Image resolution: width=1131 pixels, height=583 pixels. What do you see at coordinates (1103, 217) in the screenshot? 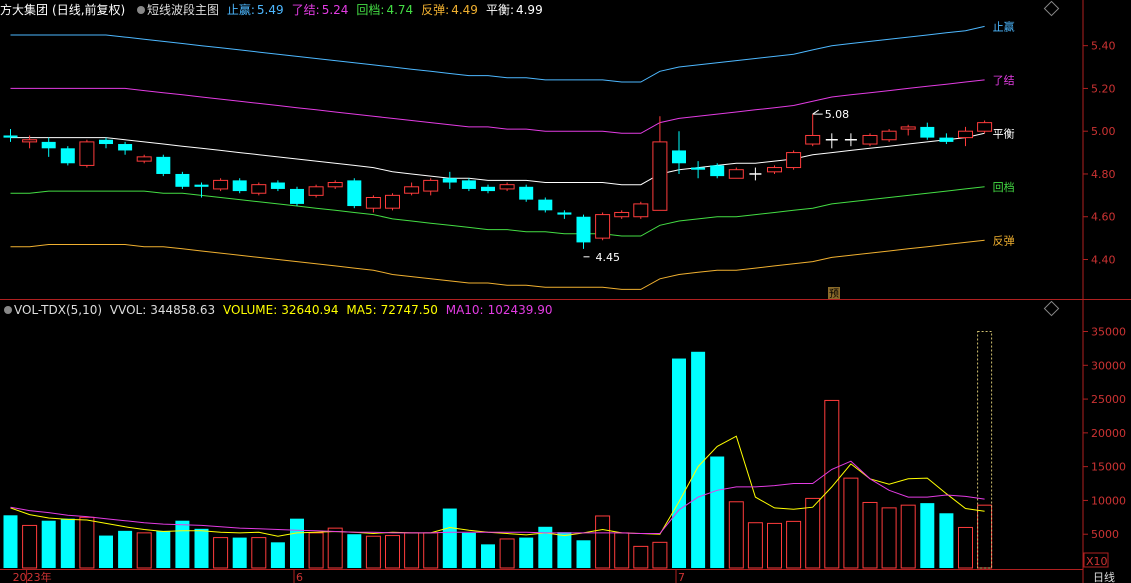
I see `y-tick-label: 4.60` at bounding box center [1103, 217].